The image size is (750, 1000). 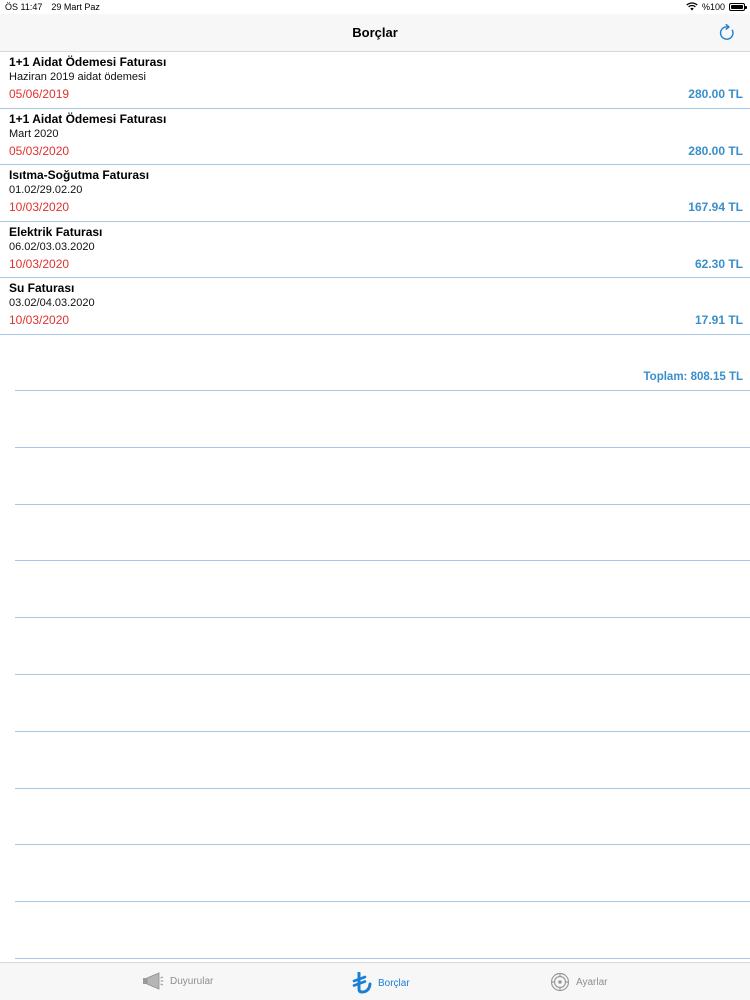 What do you see at coordinates (693, 376) in the screenshot?
I see `total-amount: Toplam: 808.15 TL` at bounding box center [693, 376].